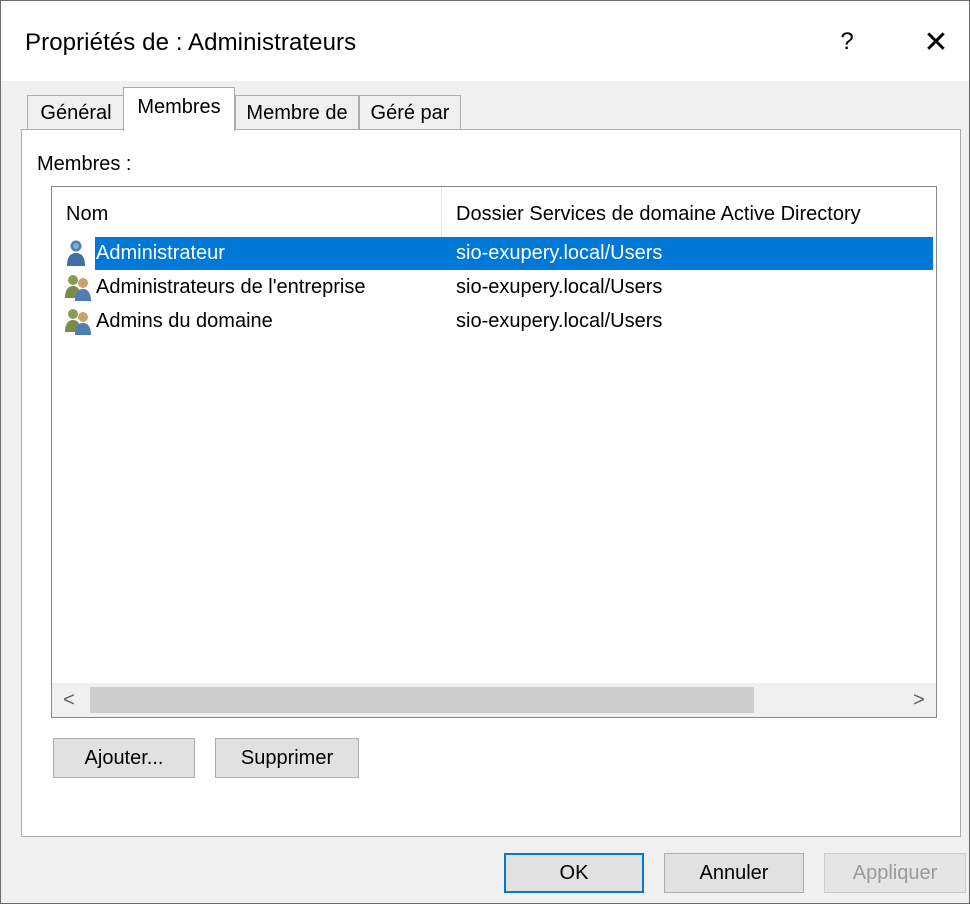  Describe the element at coordinates (297, 113) in the screenshot. I see `tab-membre-de: Membre de` at that location.